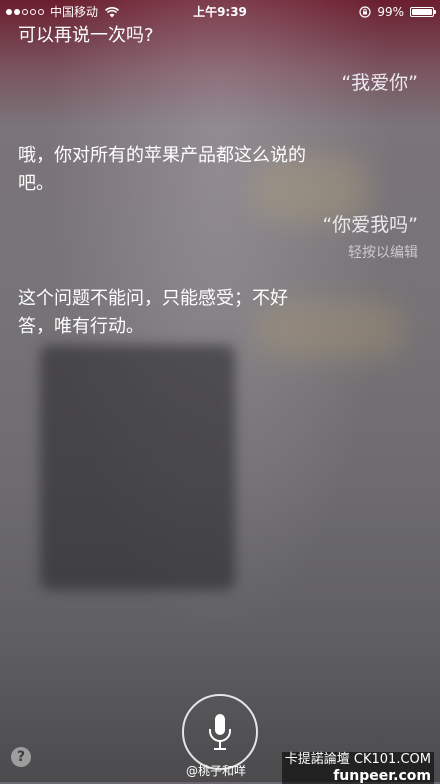 This screenshot has width=440, height=784. Describe the element at coordinates (216, 771) in the screenshot. I see `watermark-username: @桃子和咩` at that location.